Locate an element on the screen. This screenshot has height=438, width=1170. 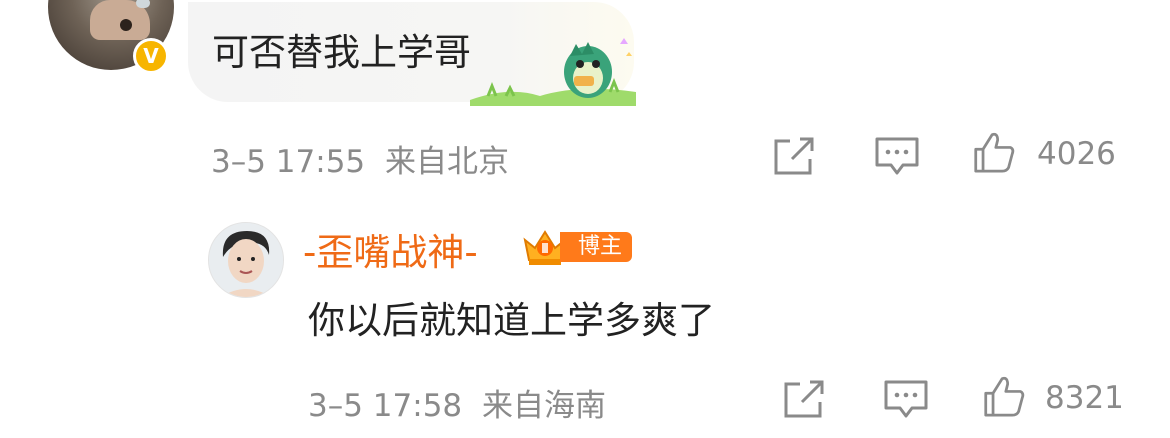
avatar is located at coordinates (246, 260).